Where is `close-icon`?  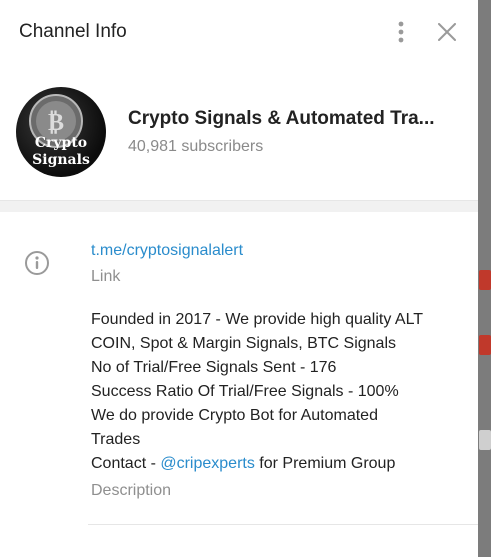
close-icon is located at coordinates (447, 32).